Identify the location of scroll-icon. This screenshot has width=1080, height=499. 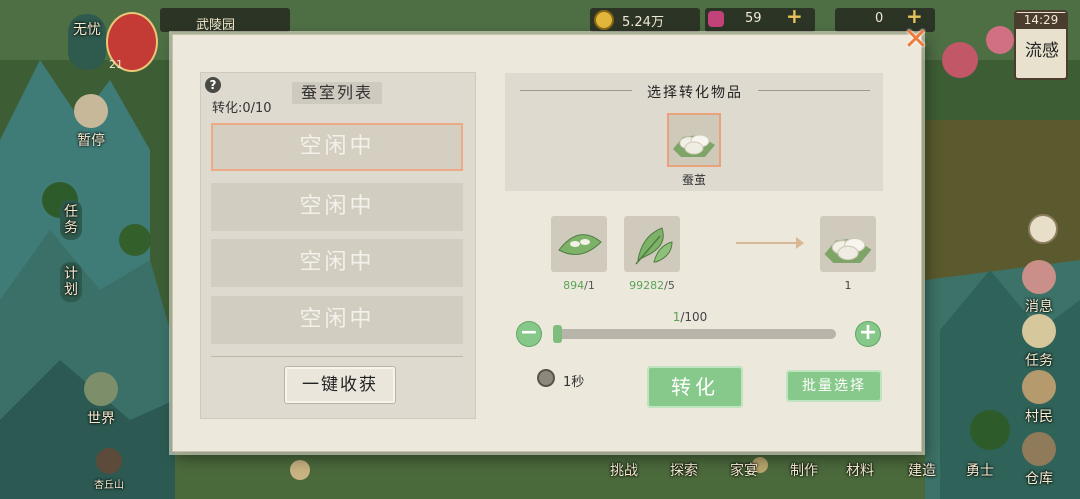
(1039, 331).